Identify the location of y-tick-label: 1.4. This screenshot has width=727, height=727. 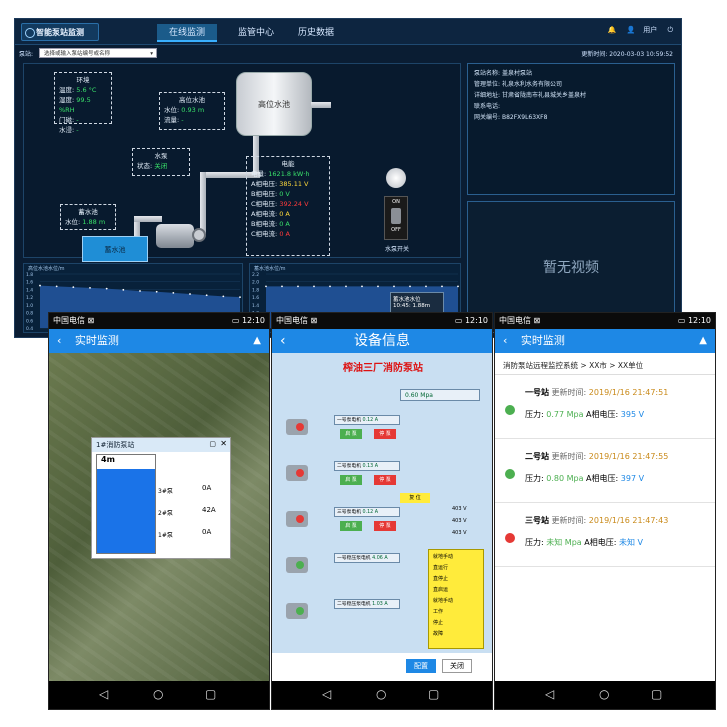
(255, 306).